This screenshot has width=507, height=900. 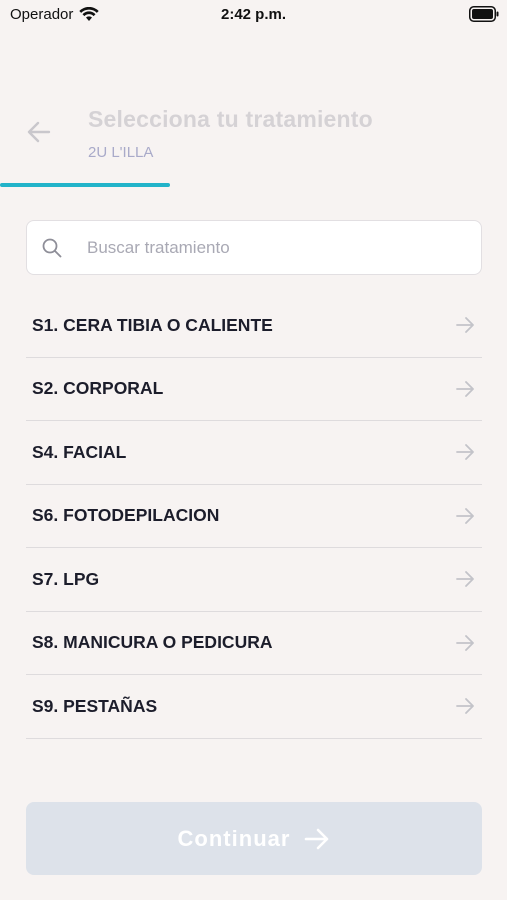 What do you see at coordinates (85, 185) in the screenshot?
I see `progress-bar-fill` at bounding box center [85, 185].